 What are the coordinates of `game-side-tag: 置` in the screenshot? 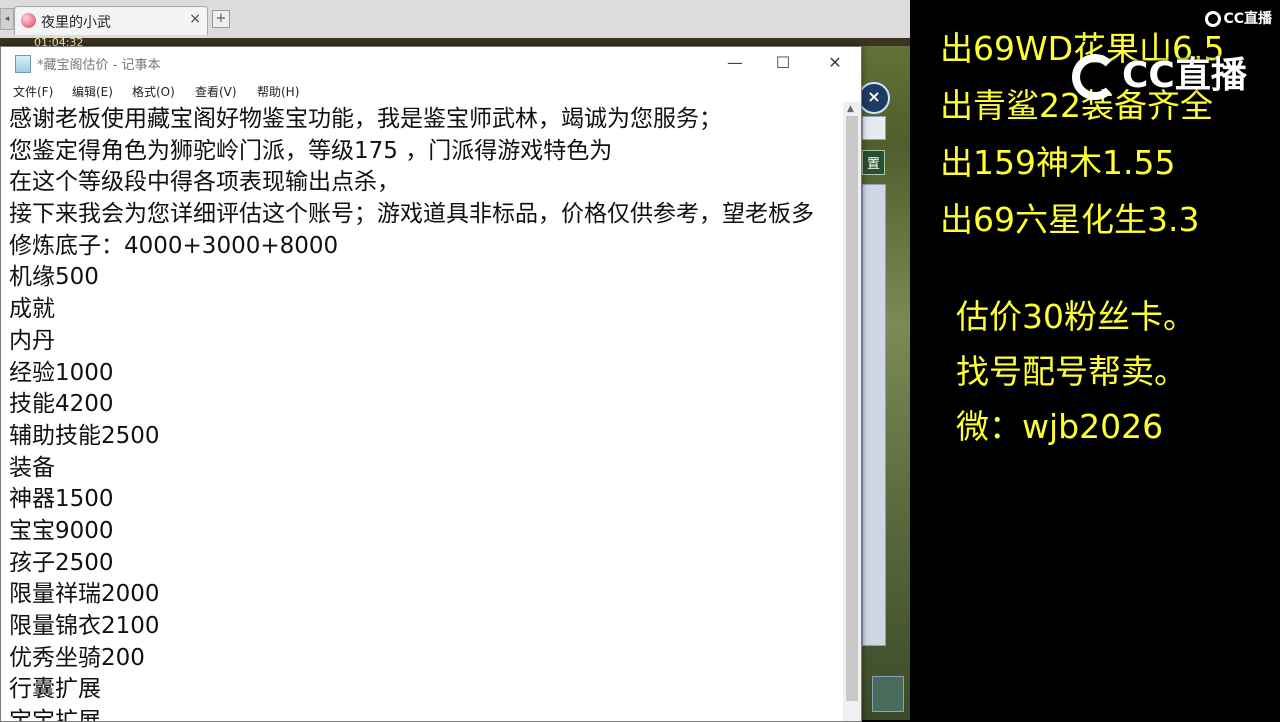 It's located at (874, 162).